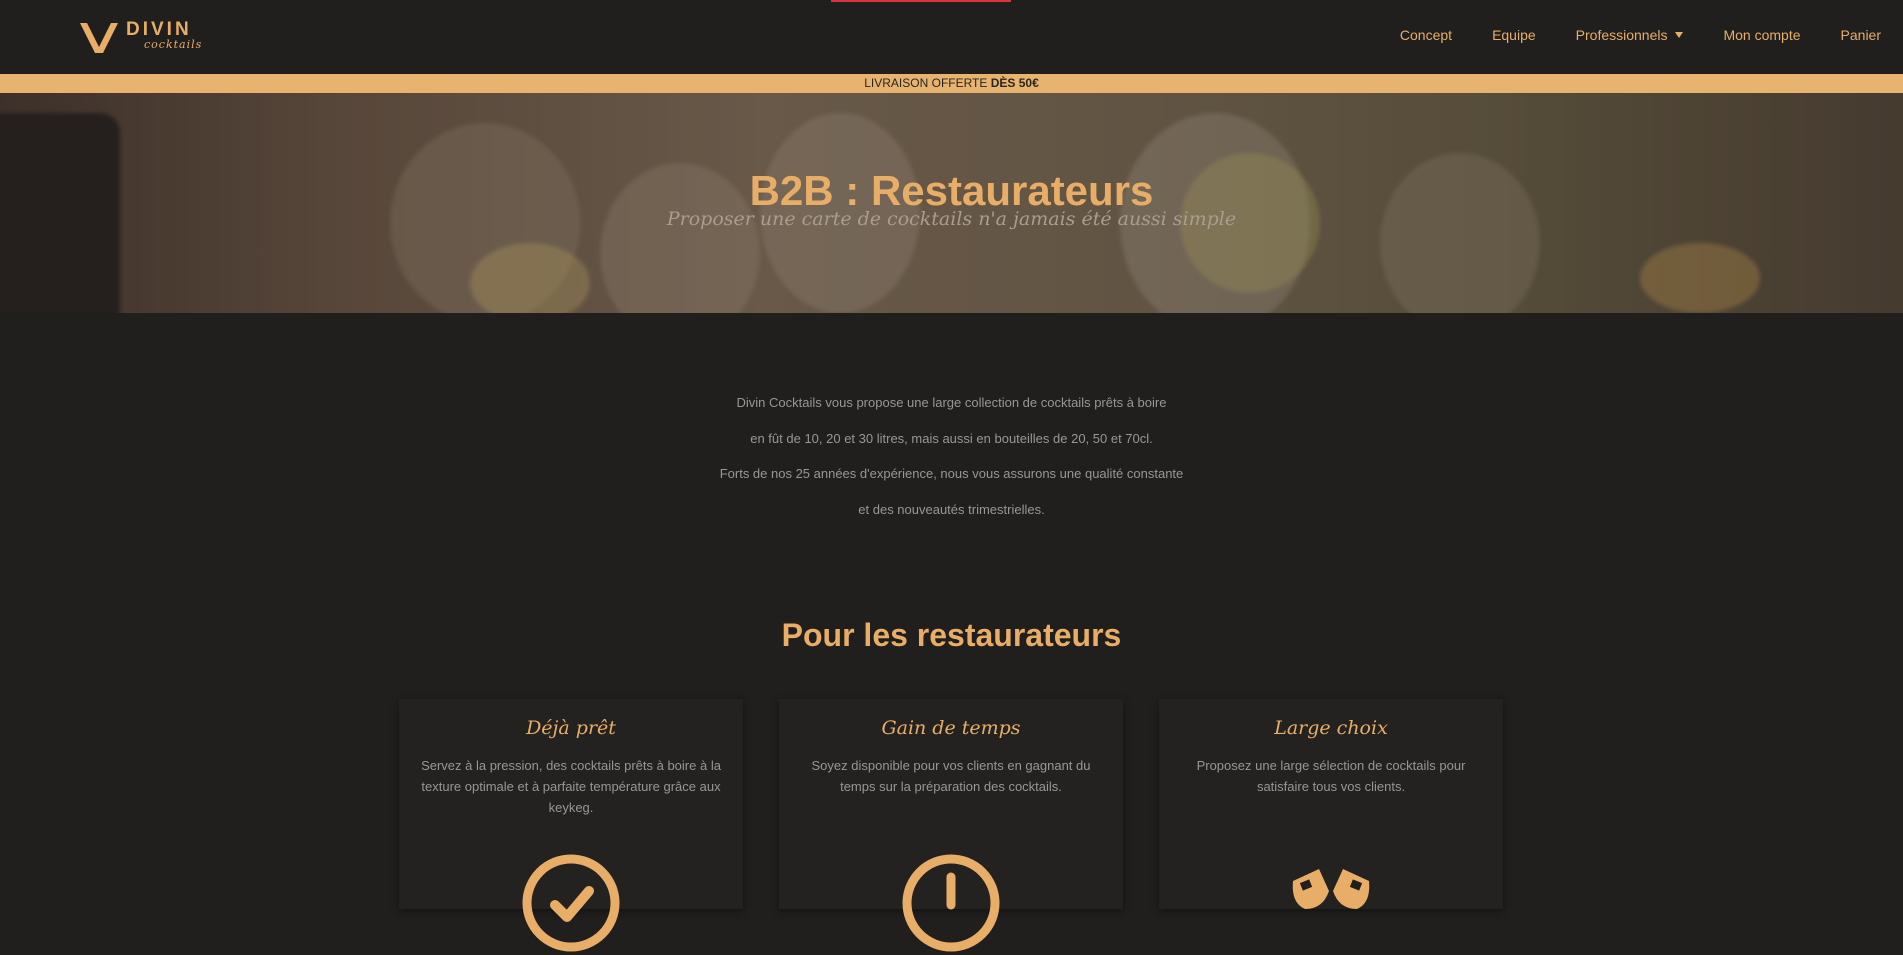  I want to click on card-title: Gain de temps, so click(951, 728).